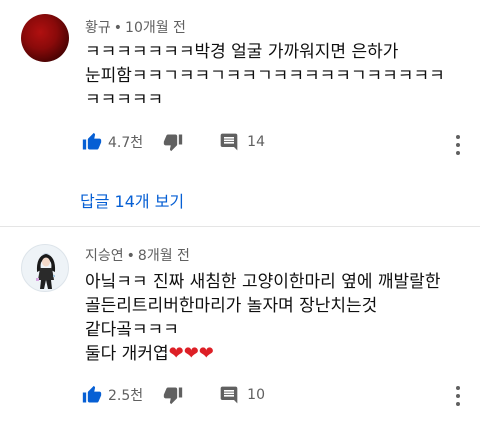  Describe the element at coordinates (256, 395) in the screenshot. I see `reply-count: 10` at that location.